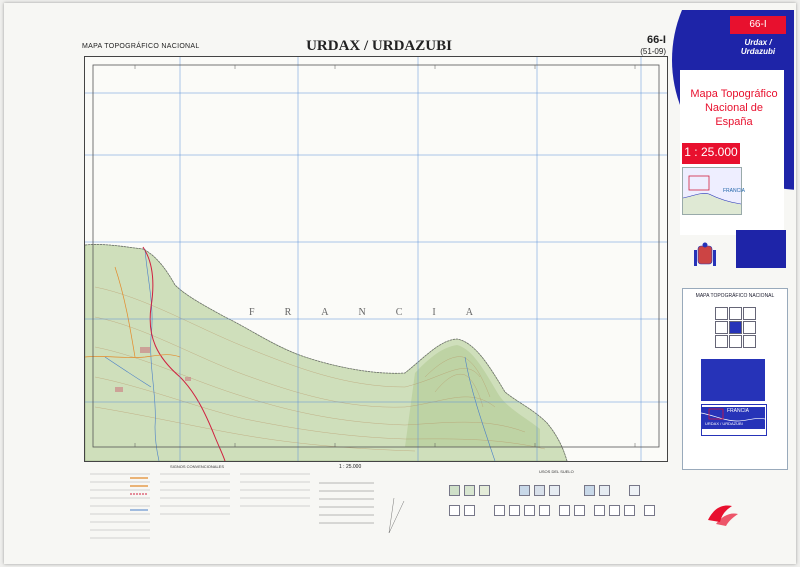  Describe the element at coordinates (738, 411) in the screenshot. I see `info-inset-label: FRANCIA` at that location.